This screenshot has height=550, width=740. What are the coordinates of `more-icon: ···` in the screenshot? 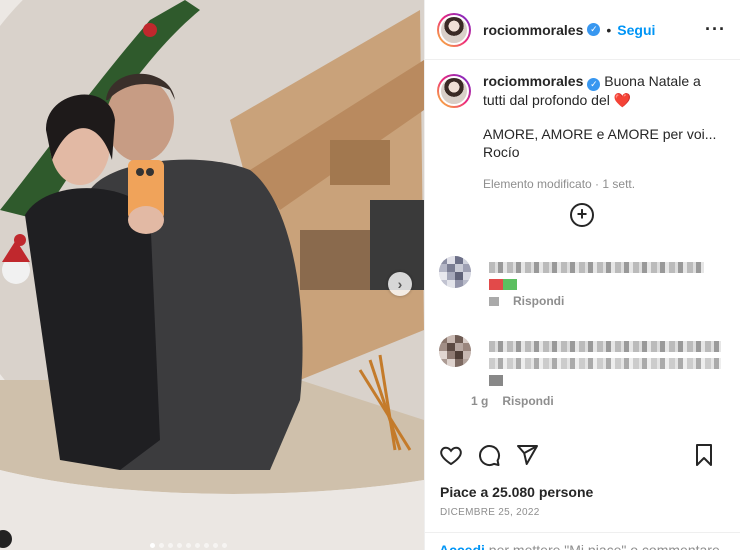 It's located at (715, 29).